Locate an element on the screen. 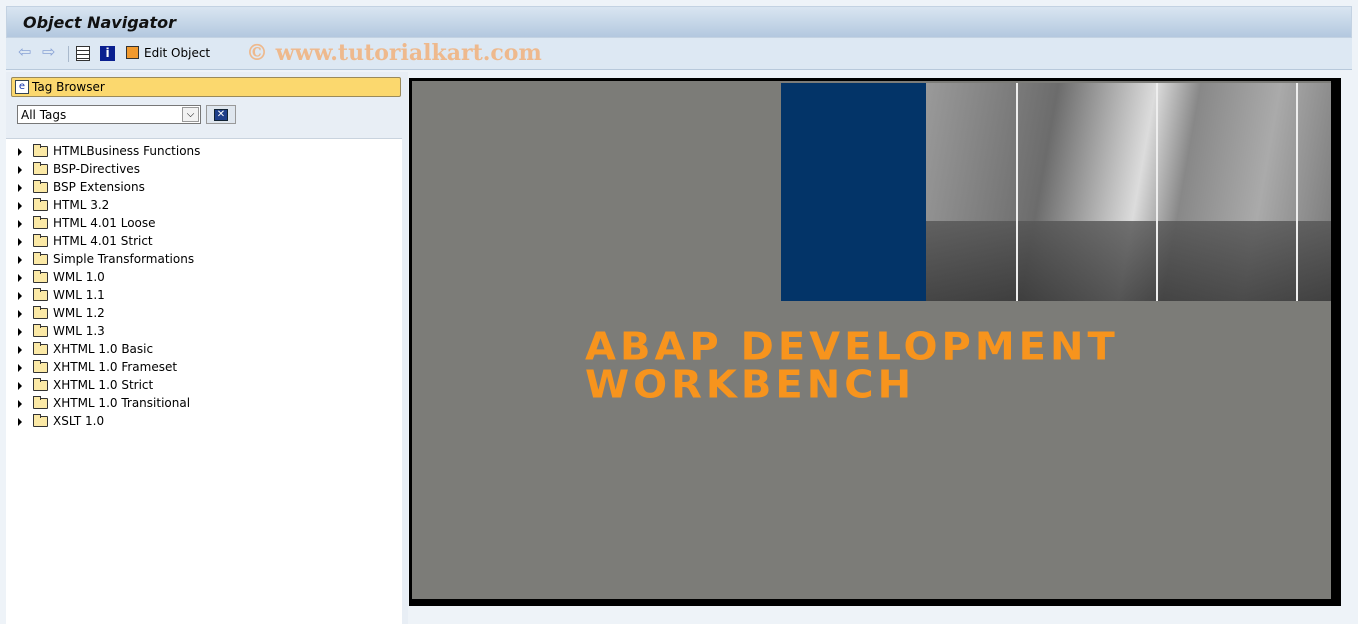  tree-node-label: HTML 4.01 Strict is located at coordinates (103, 241).